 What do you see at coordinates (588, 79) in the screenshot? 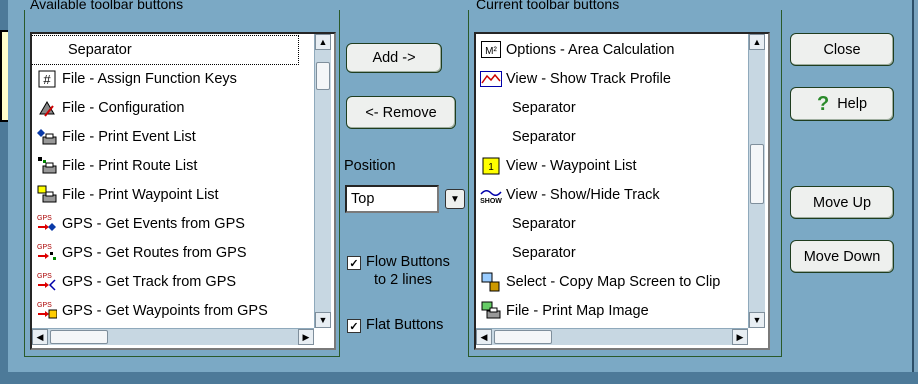
I see `list-item-label: View - Show Track Profile` at bounding box center [588, 79].